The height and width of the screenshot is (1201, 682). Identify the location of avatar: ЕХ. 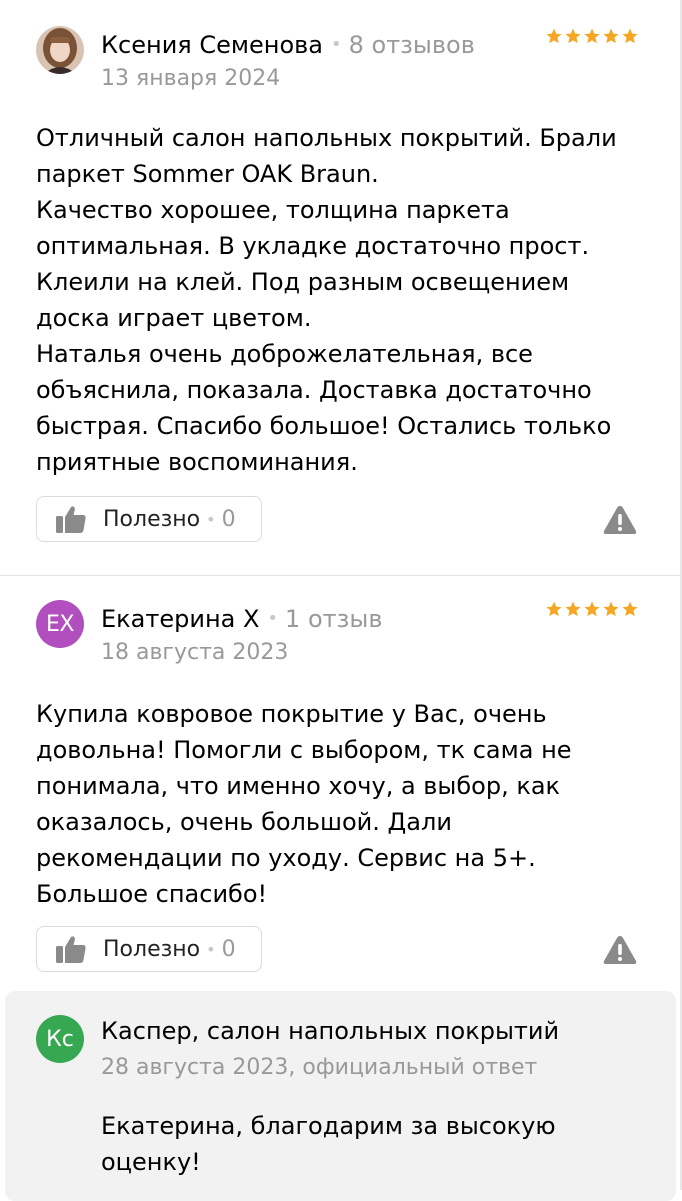
(60, 624).